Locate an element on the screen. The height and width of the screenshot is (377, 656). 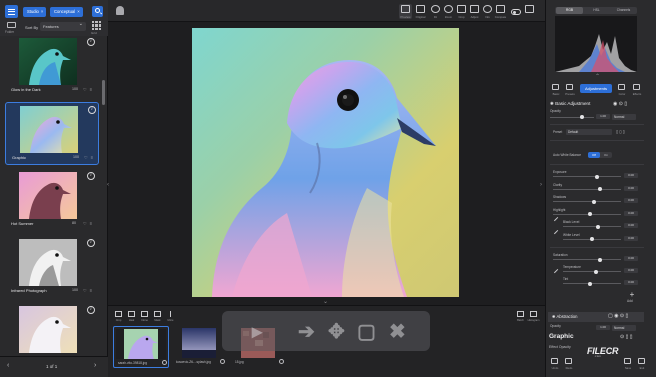
hist-tab-rgb: RGB is located at coordinates (569, 10).